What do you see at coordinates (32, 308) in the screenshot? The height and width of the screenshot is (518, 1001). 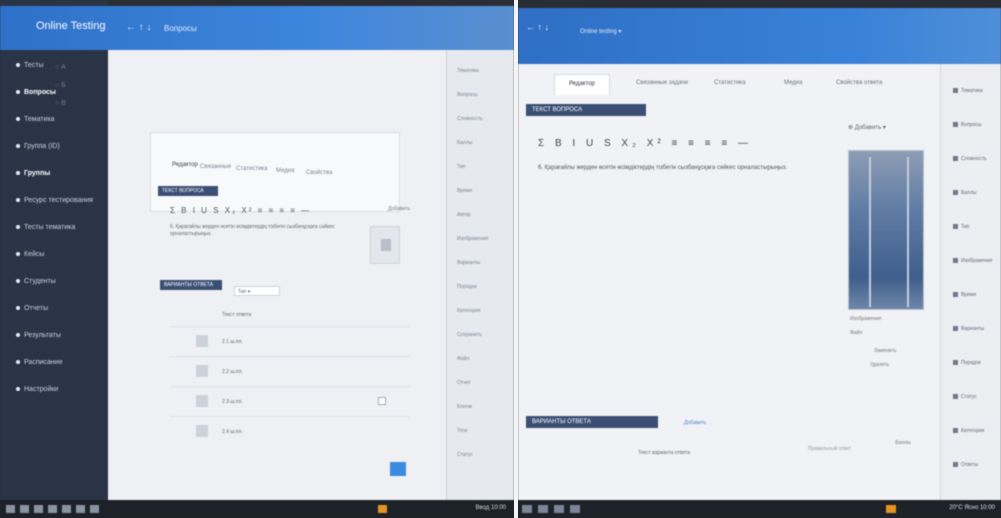 I see `sidebar-item: Отчеты` at bounding box center [32, 308].